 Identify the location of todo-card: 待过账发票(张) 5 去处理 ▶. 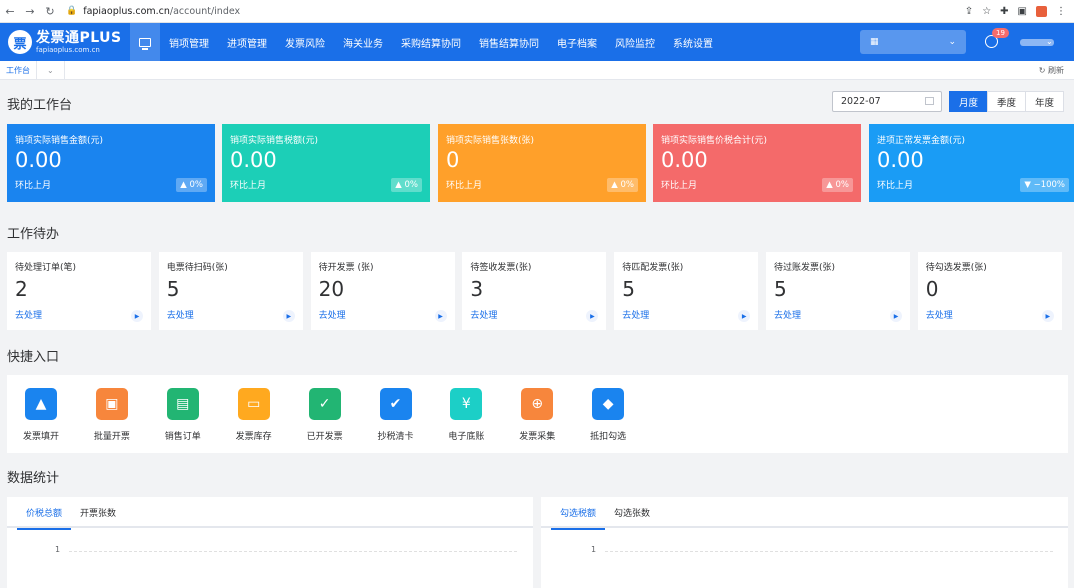
(838, 291).